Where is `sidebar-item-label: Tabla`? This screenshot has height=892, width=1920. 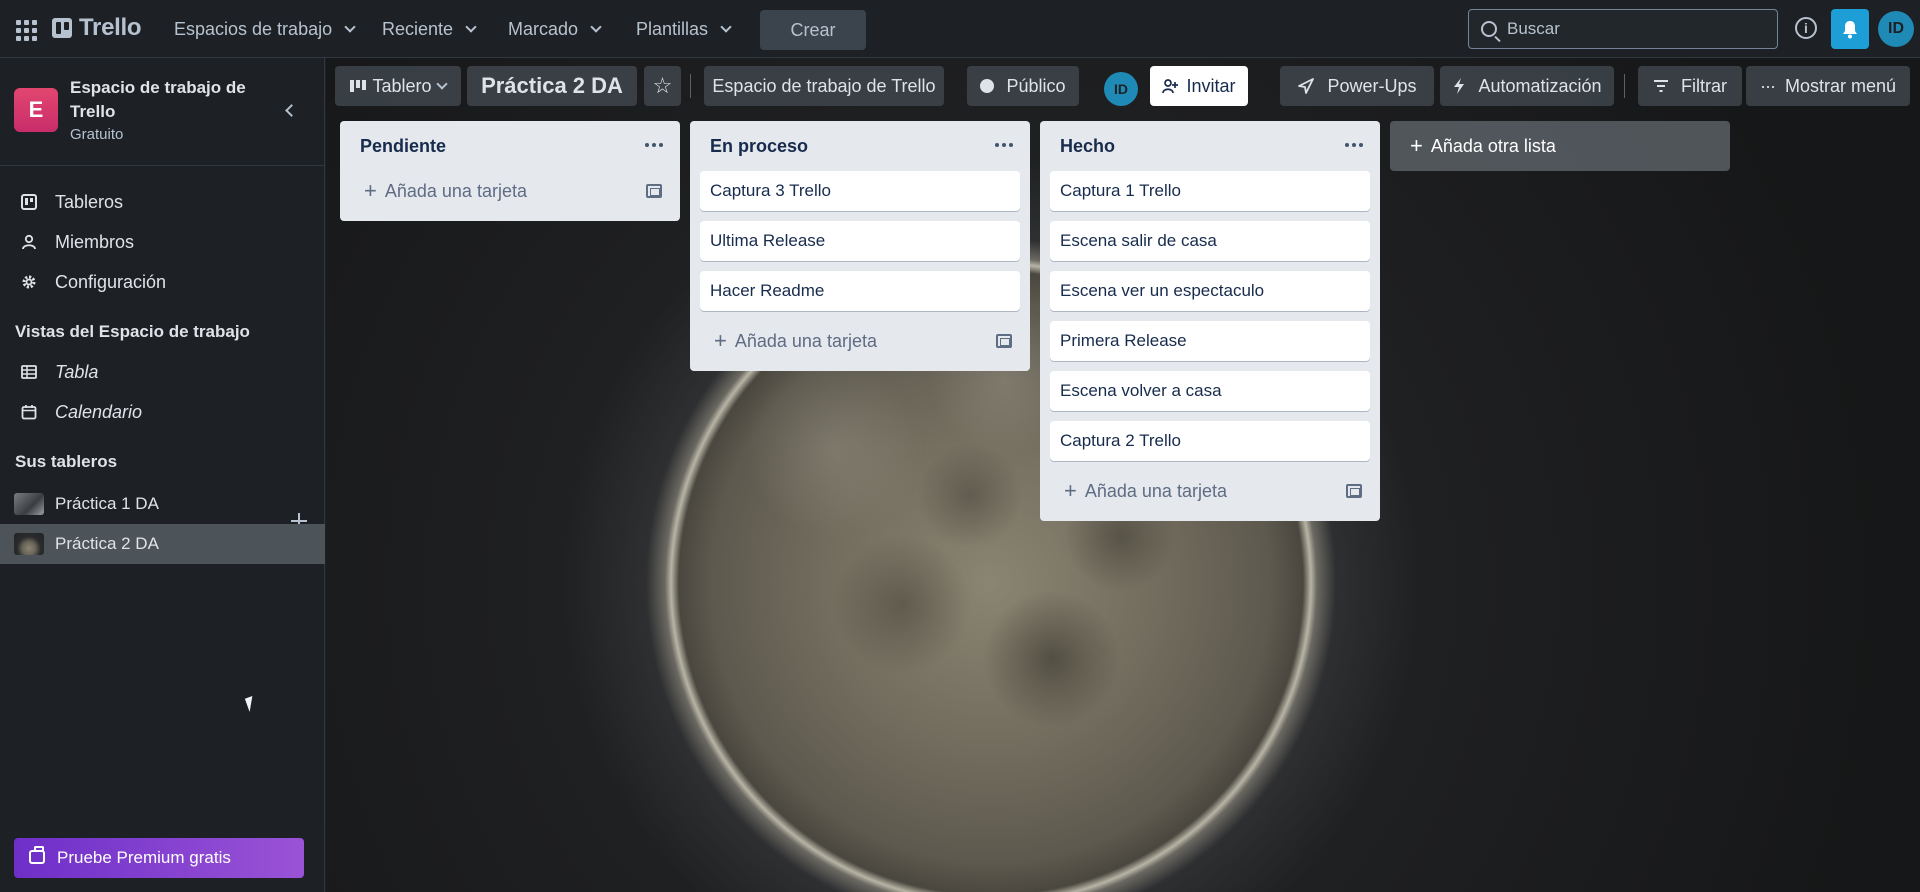
sidebar-item-label: Tabla is located at coordinates (77, 371).